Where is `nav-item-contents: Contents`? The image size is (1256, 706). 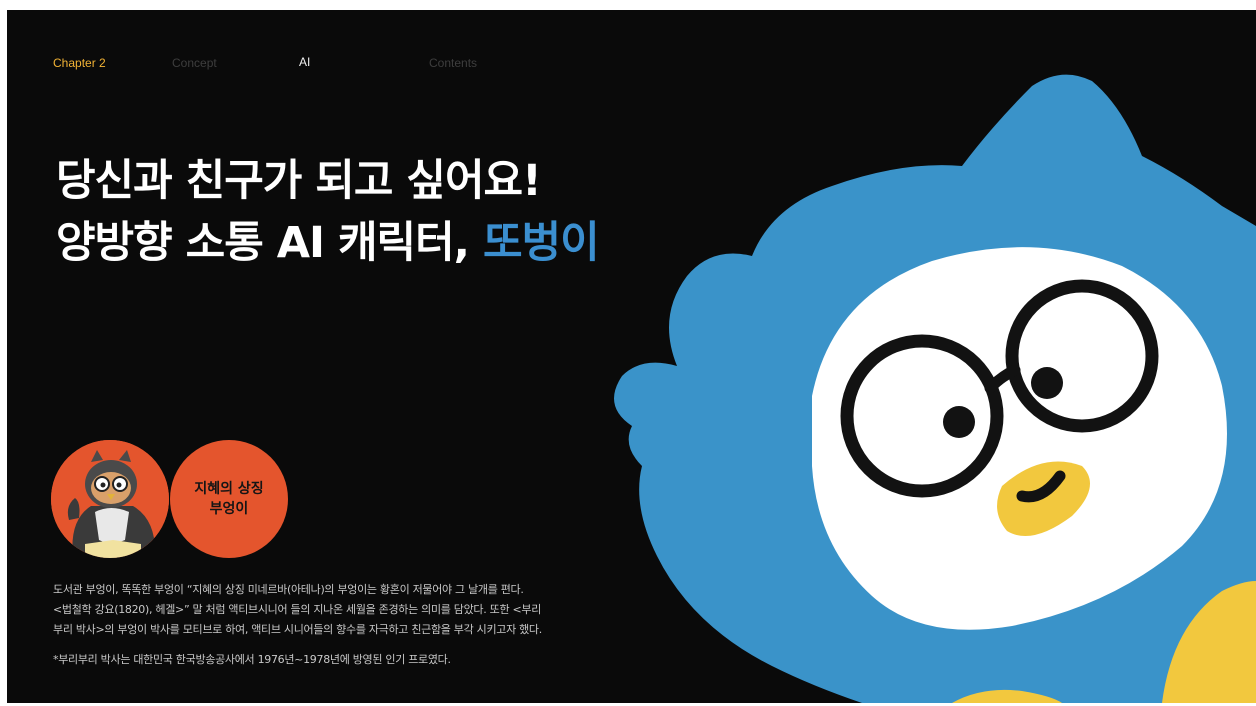
nav-item-contents: Contents is located at coordinates (453, 63).